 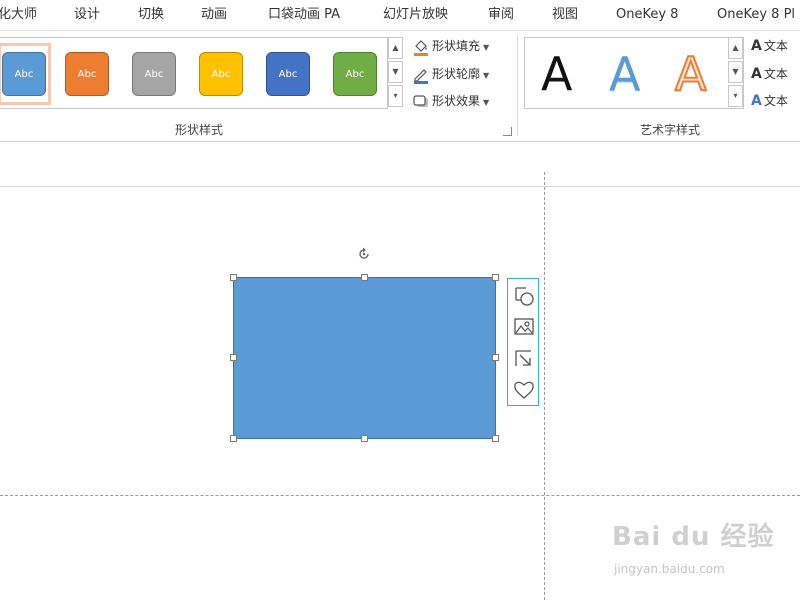 What do you see at coordinates (495, 438) in the screenshot?
I see `resize-handle-bottom-right` at bounding box center [495, 438].